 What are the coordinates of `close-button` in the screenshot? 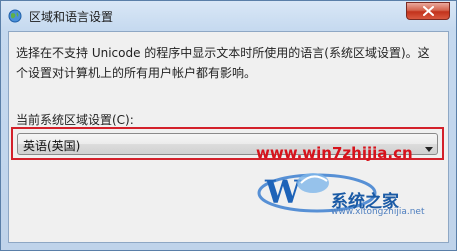 It's located at (428, 11).